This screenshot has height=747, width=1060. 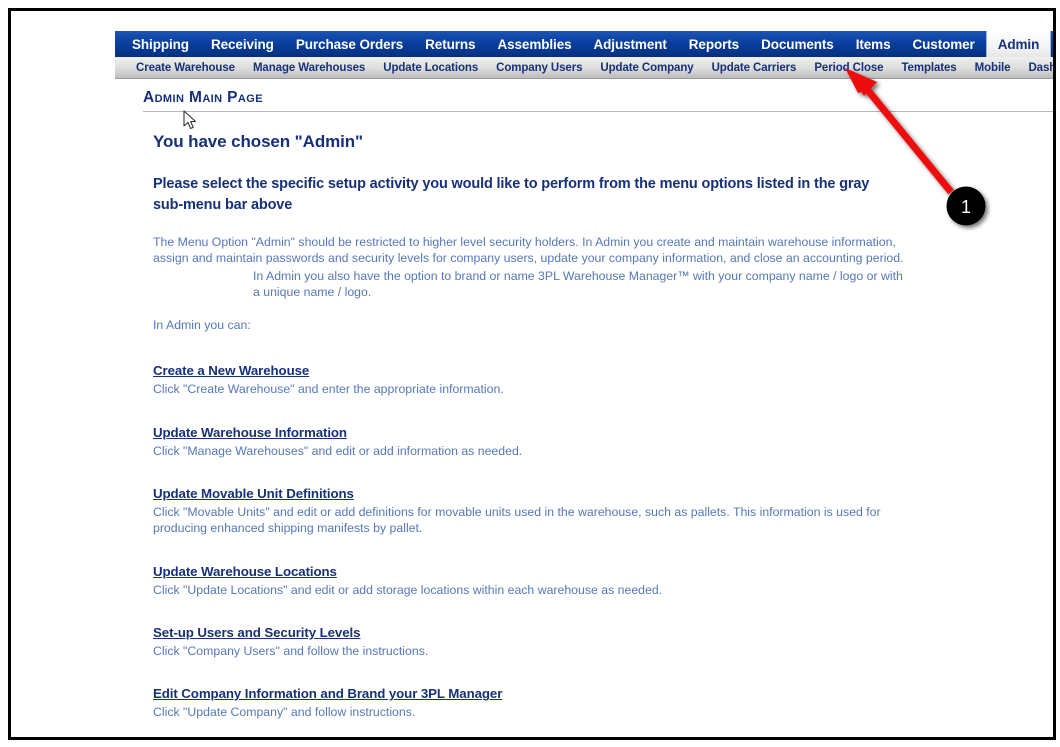 I want to click on nav-tab-label: Adjustment, so click(x=630, y=44).